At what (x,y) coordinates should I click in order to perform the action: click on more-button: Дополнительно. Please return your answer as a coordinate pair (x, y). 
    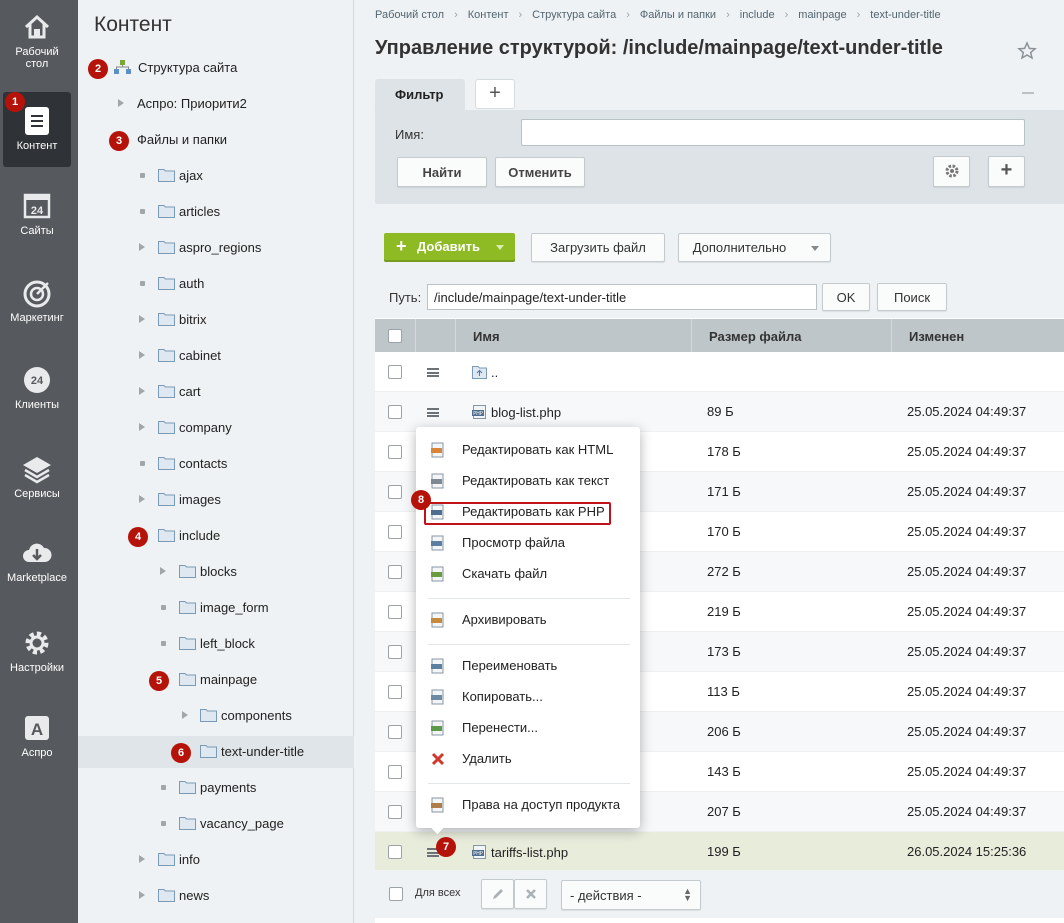
    Looking at the image, I should click on (754, 247).